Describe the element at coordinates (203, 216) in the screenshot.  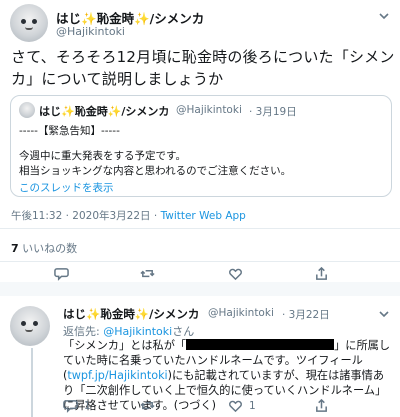
I see `tweet-source-link: Twitter Web App` at that location.